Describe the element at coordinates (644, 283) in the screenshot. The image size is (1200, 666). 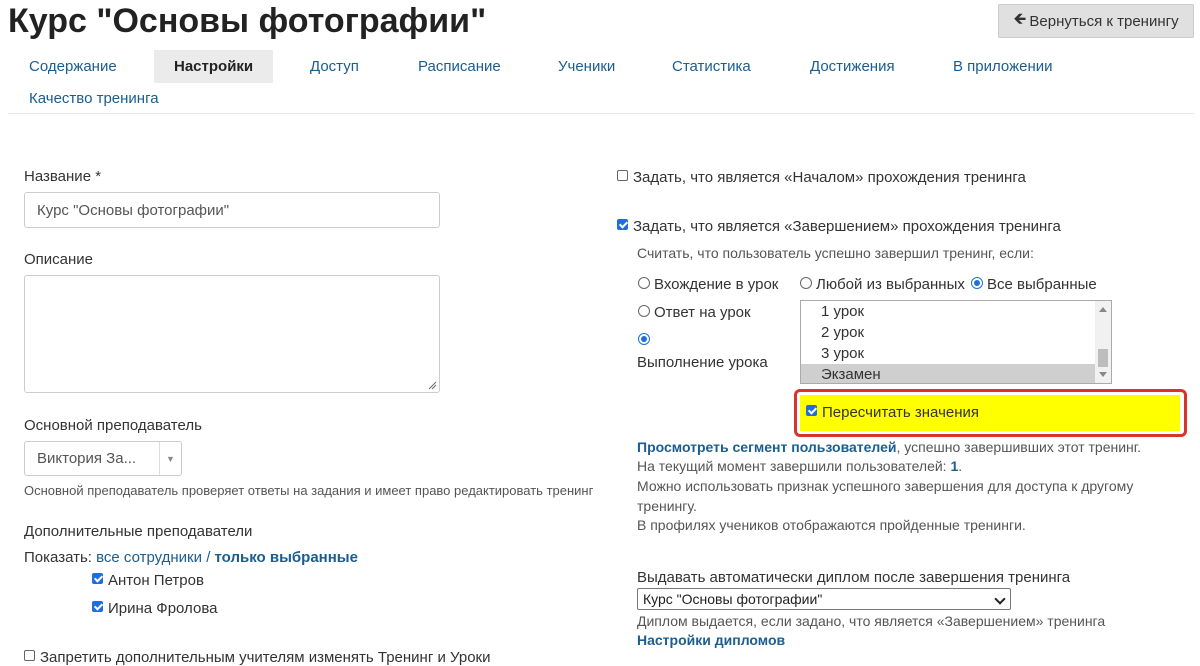
I see `radio-lesson-enter` at that location.